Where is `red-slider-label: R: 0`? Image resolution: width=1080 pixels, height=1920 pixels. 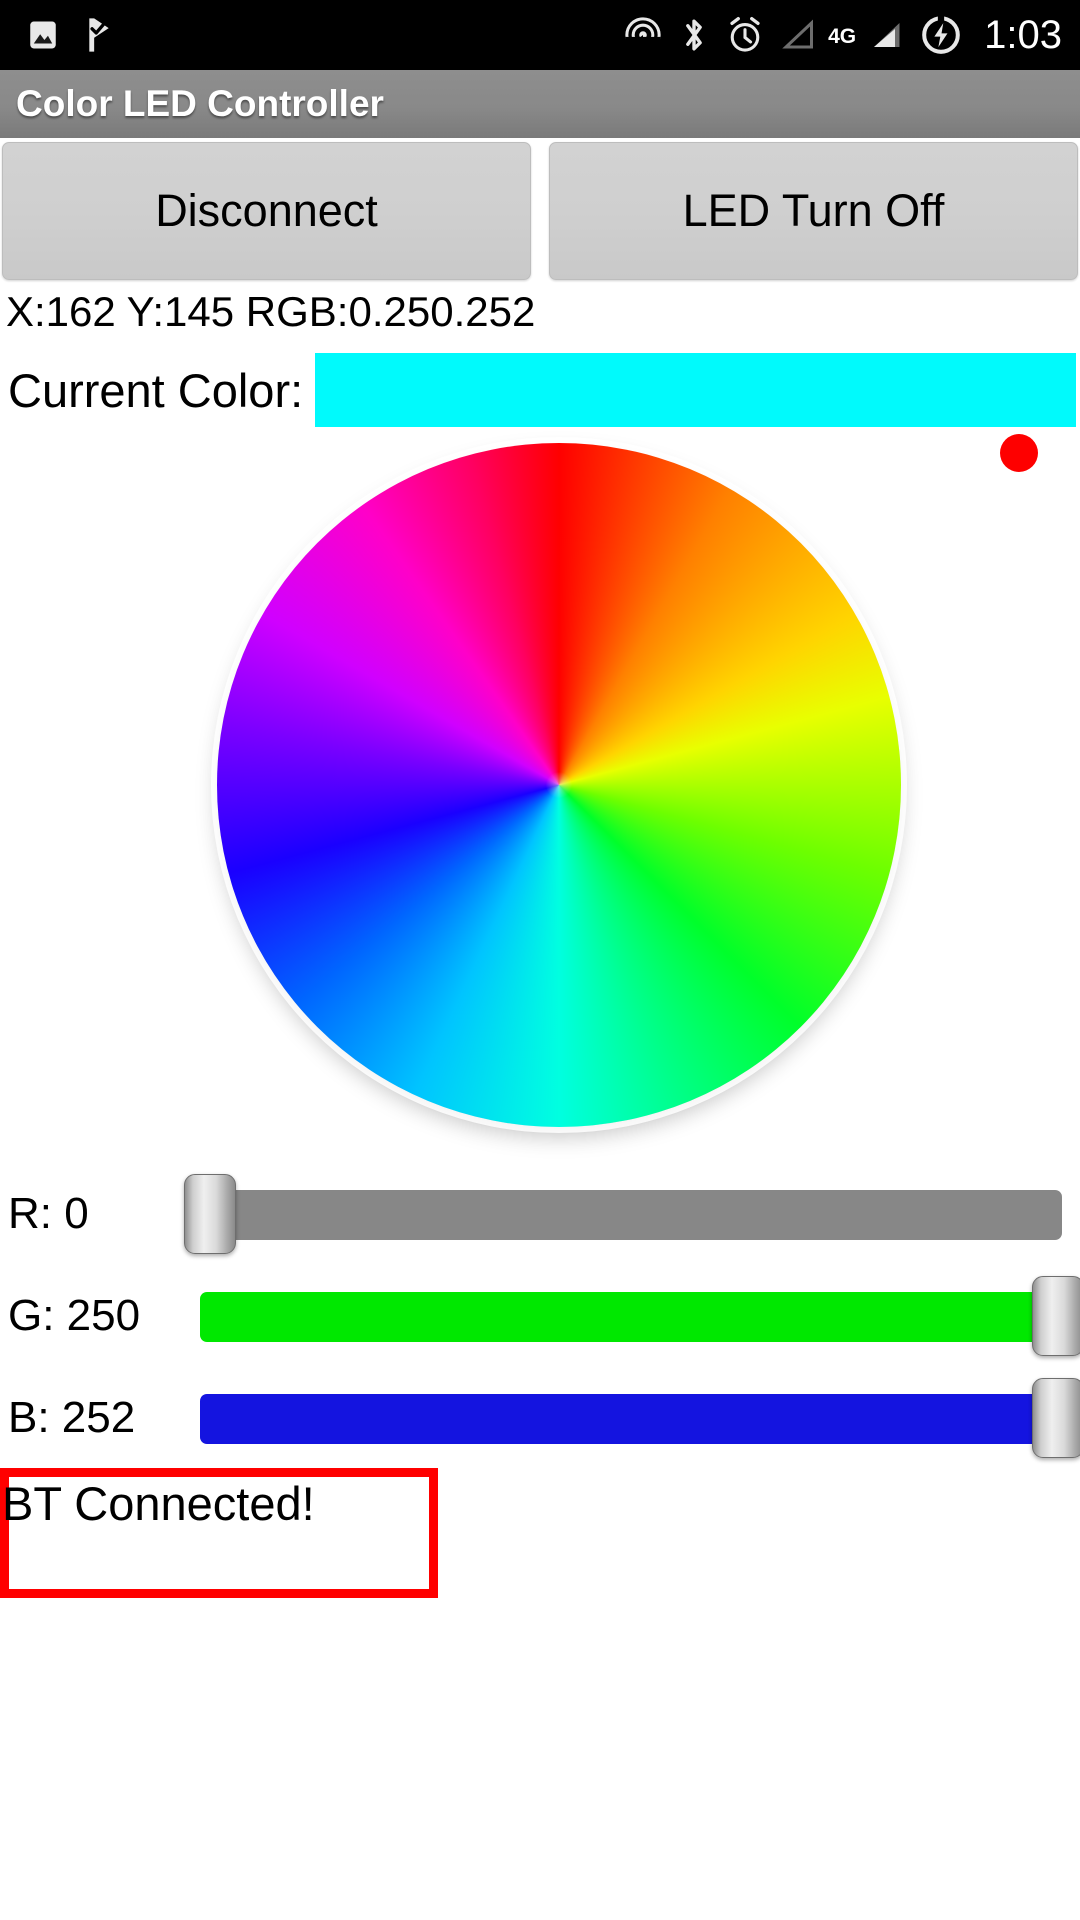
red-slider-label: R: 0 is located at coordinates (48, 1213).